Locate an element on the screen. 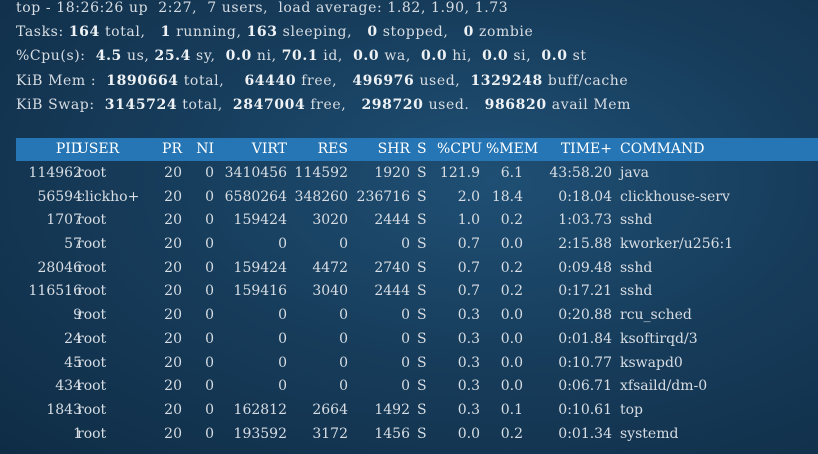 The height and width of the screenshot is (454, 818). cell-pid: 24 is located at coordinates (73, 338).